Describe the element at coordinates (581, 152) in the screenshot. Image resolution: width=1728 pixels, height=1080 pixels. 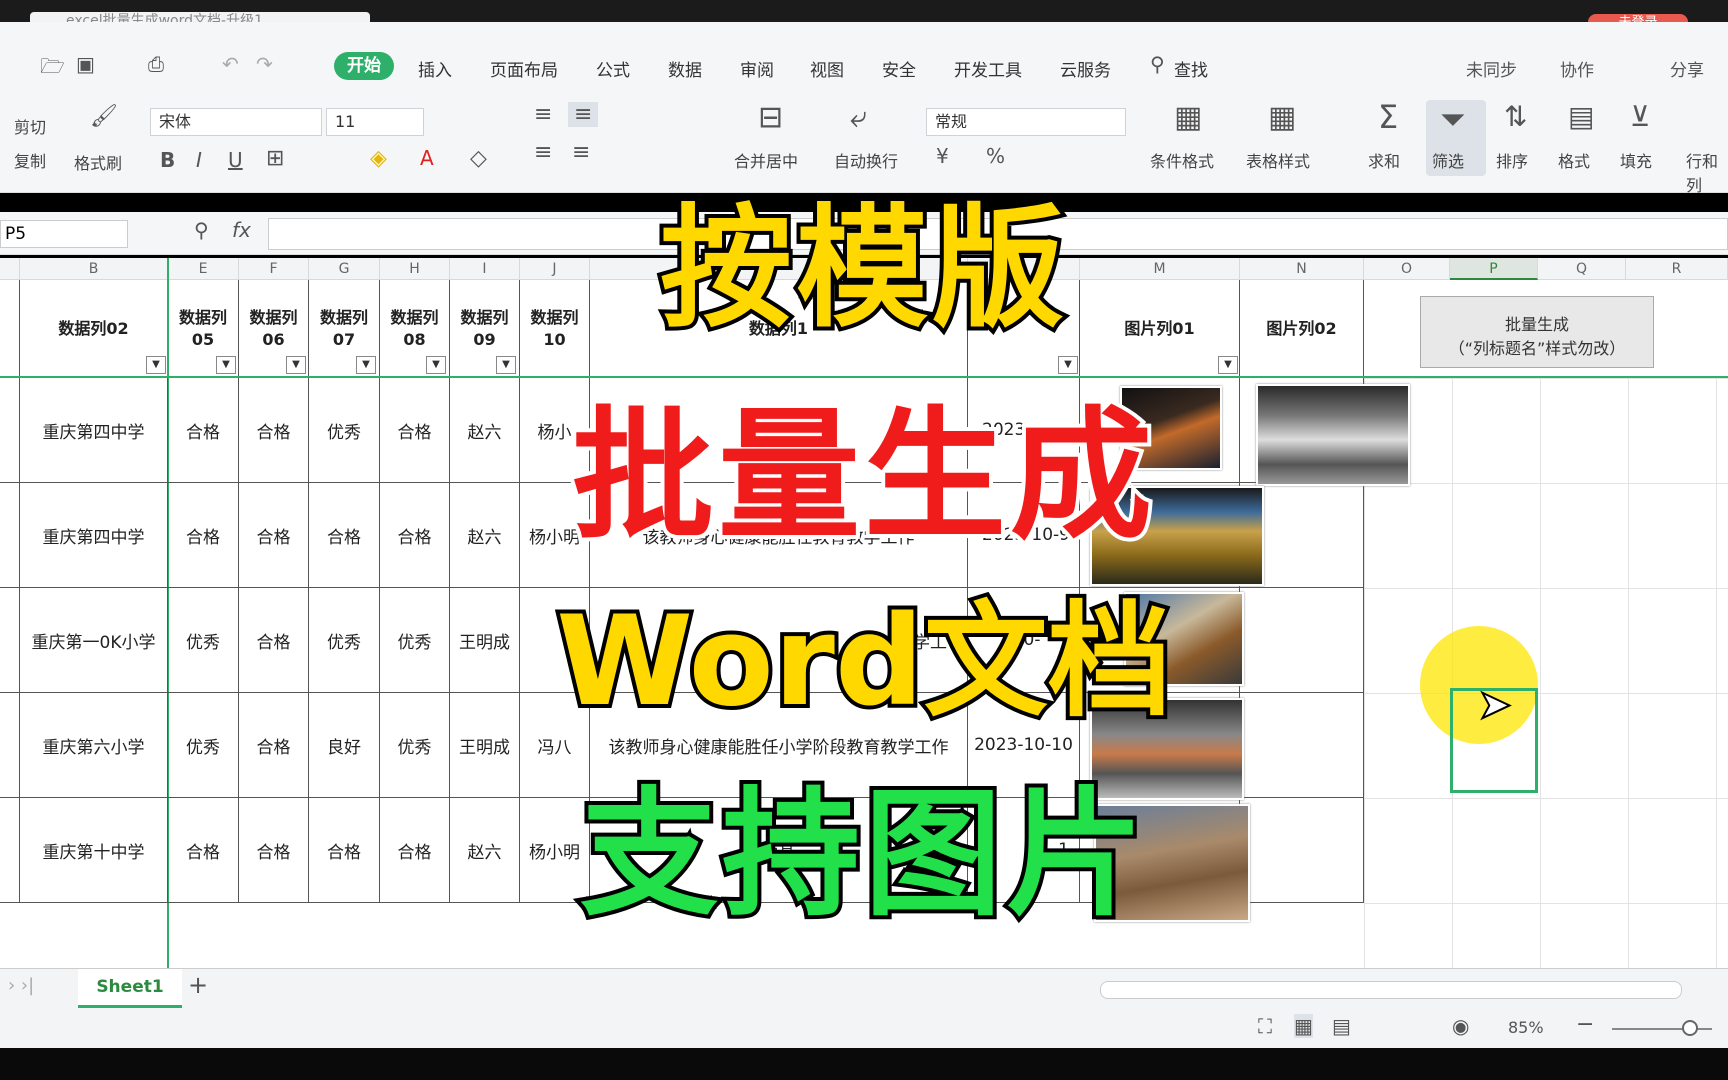
I see `align-center-icon: ≡` at that location.